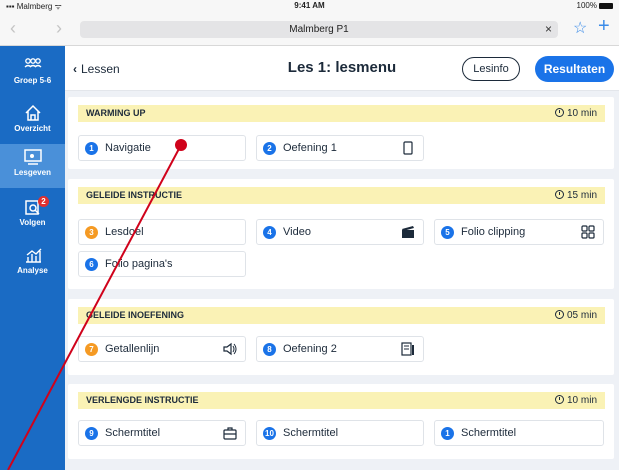 The image size is (619, 470). Describe the element at coordinates (162, 433) in the screenshot. I see `activity-card: 9 Schermtitel` at that location.